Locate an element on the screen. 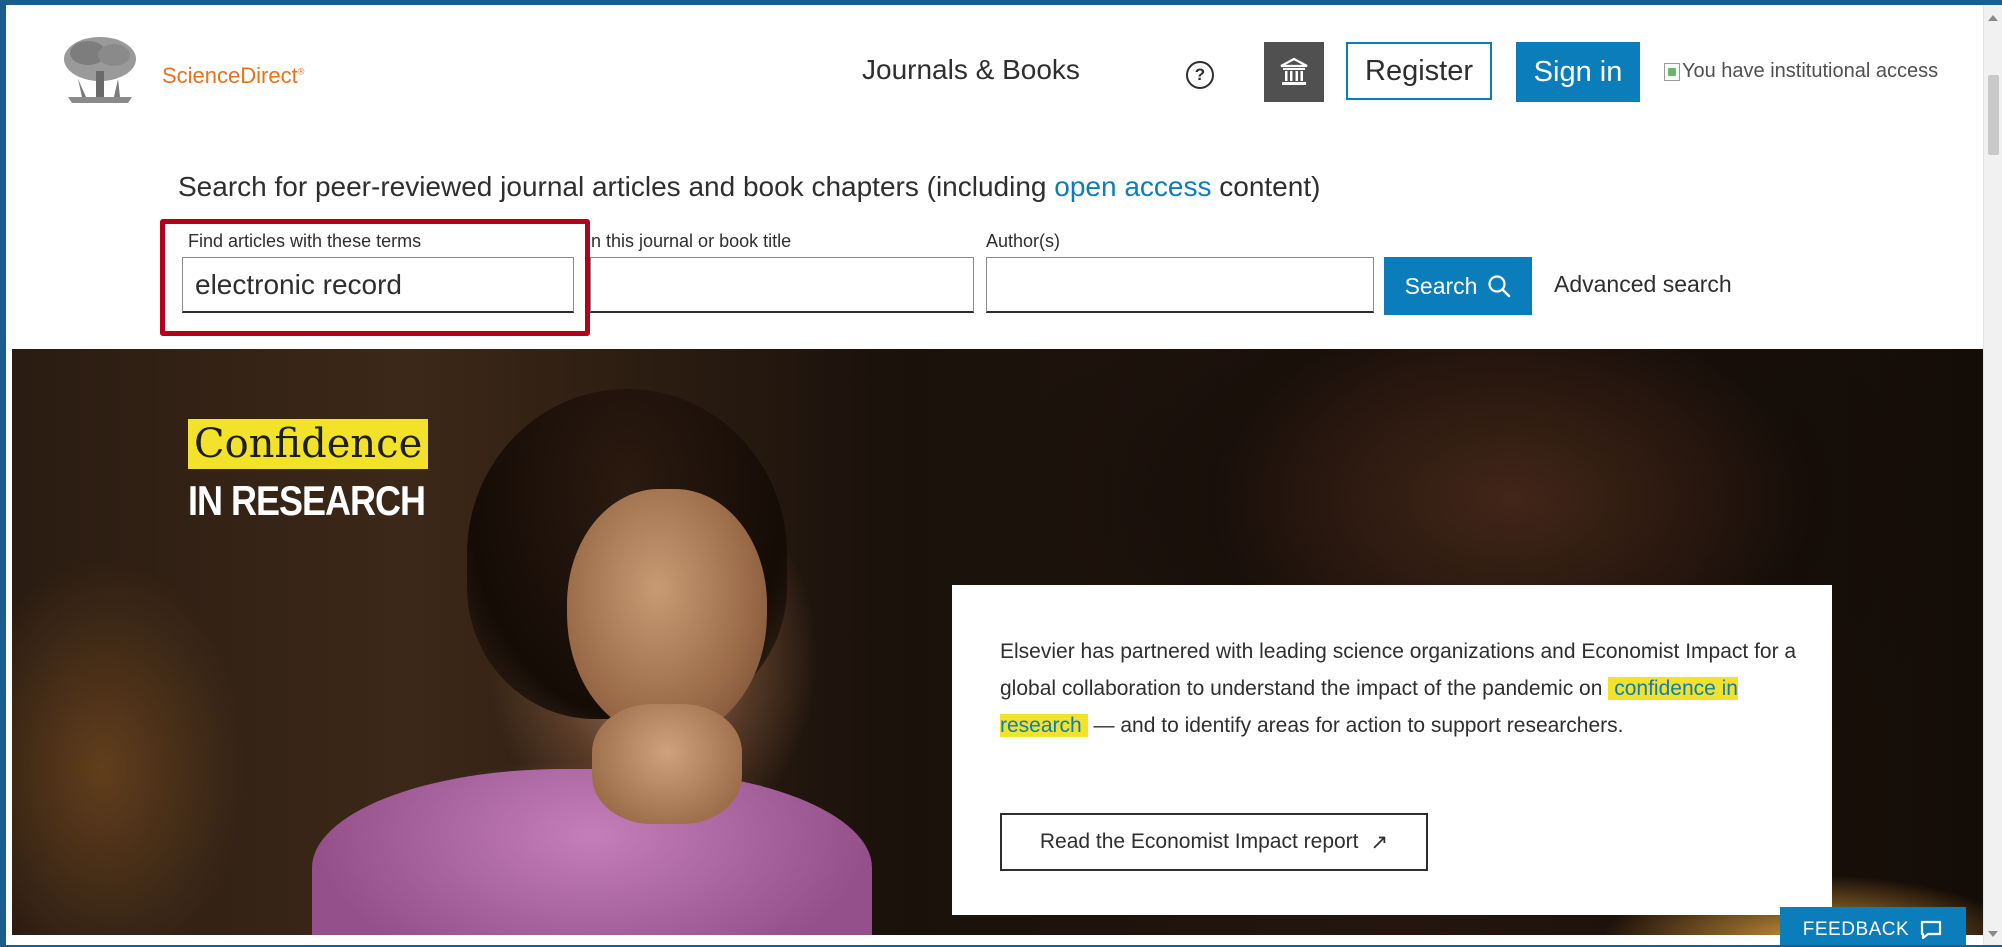 Image resolution: width=2002 pixels, height=947 pixels. broken-image-icon is located at coordinates (1672, 71).